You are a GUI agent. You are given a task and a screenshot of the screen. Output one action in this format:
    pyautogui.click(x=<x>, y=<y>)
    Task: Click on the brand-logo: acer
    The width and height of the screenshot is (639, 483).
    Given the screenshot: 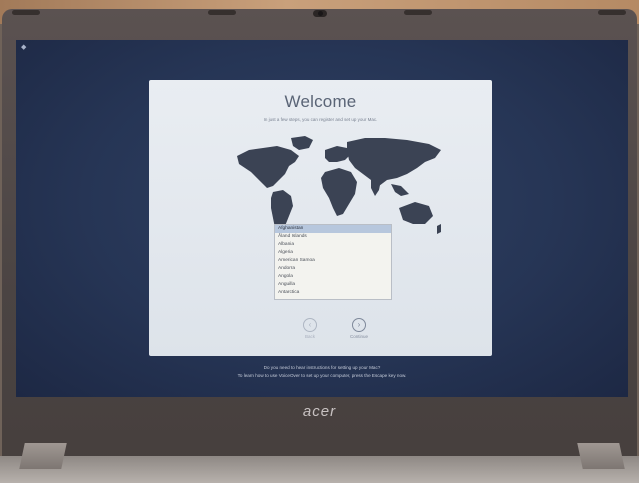 What is the action you would take?
    pyautogui.click(x=319, y=411)
    